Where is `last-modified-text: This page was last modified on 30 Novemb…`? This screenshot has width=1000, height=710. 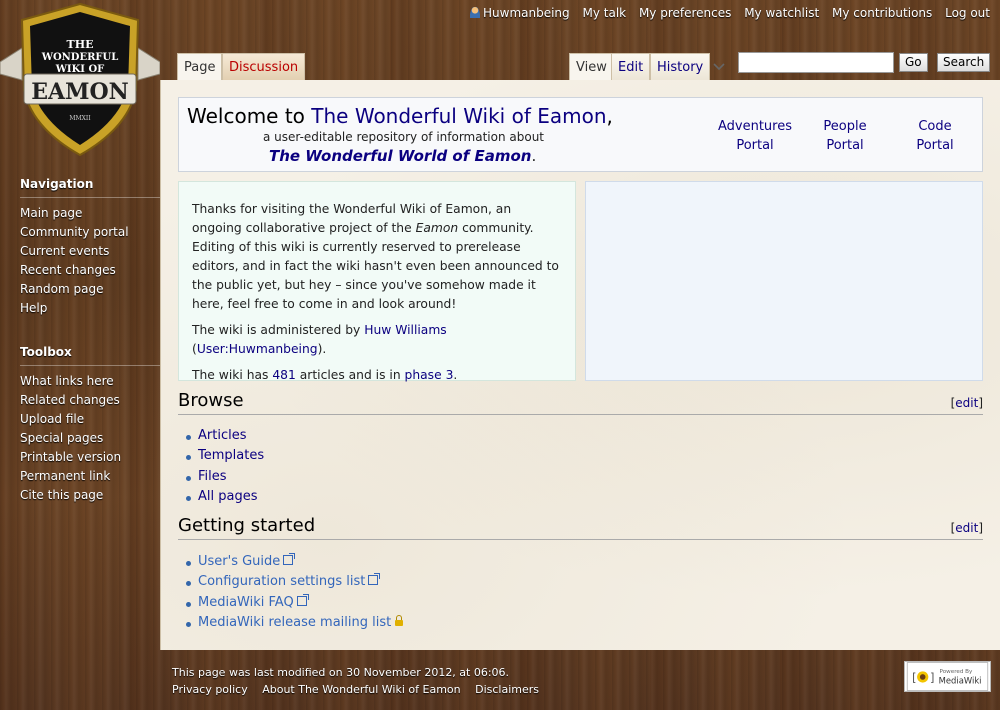
last-modified-text: This page was last modified on 30 Novemb… is located at coordinates (341, 672).